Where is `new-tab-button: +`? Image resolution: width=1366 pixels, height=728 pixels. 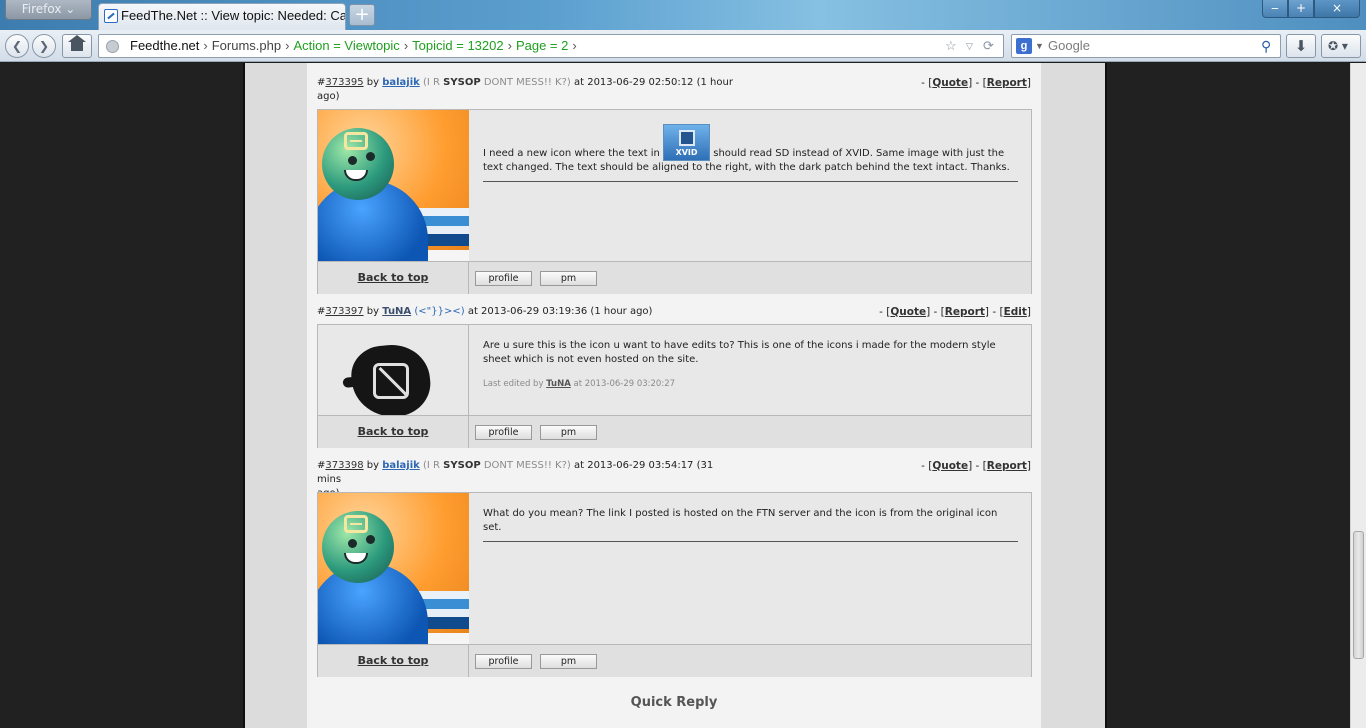
new-tab-button: + is located at coordinates (362, 15).